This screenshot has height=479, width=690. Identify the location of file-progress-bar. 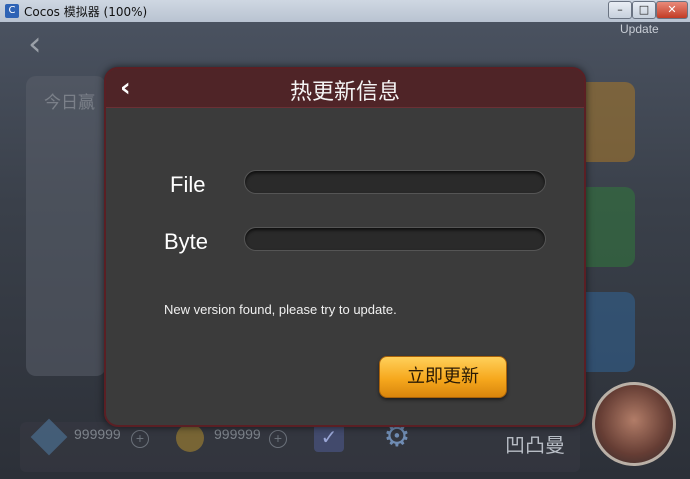
(395, 182).